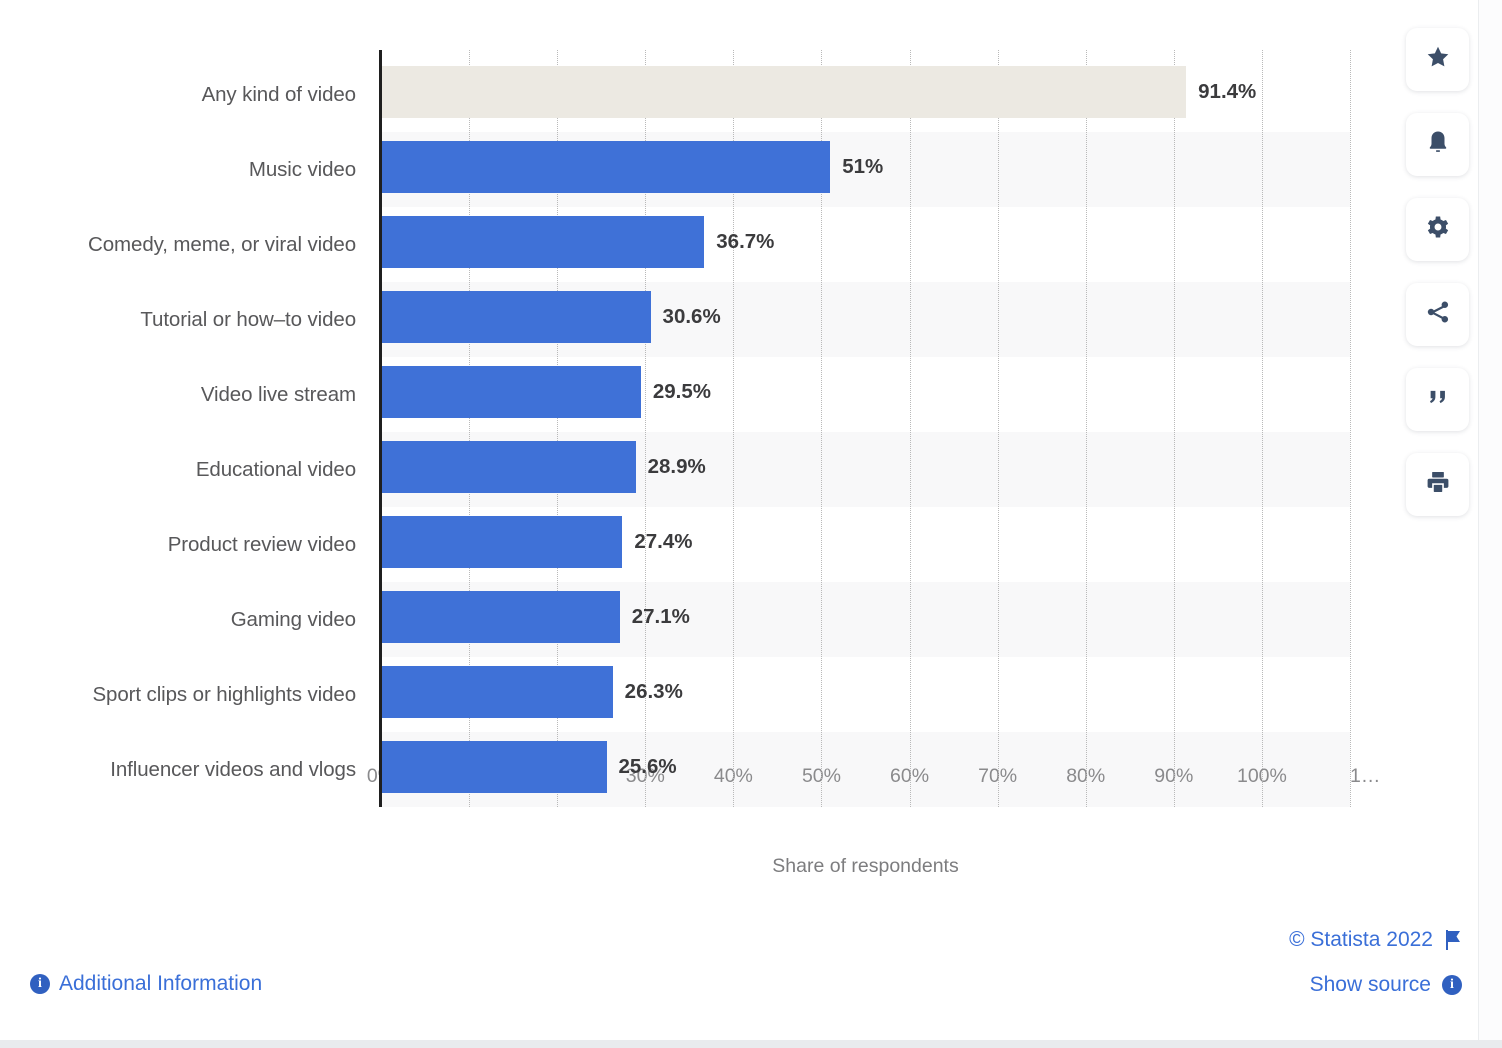 The height and width of the screenshot is (1048, 1502). I want to click on category-label: Any kind of video, so click(279, 94).